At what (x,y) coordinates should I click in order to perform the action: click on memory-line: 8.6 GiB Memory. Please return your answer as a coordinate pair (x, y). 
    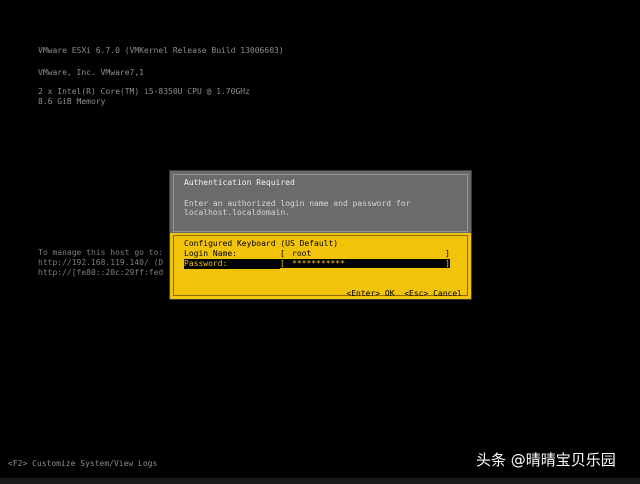
    Looking at the image, I should click on (72, 101).